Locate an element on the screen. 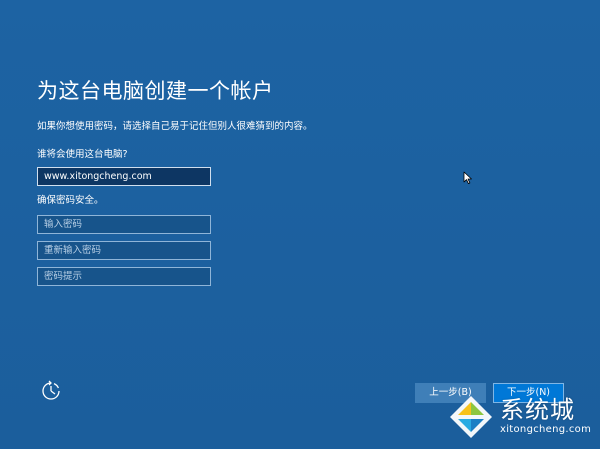 The image size is (600, 449). mouse-cursor-icon is located at coordinates (468, 177).